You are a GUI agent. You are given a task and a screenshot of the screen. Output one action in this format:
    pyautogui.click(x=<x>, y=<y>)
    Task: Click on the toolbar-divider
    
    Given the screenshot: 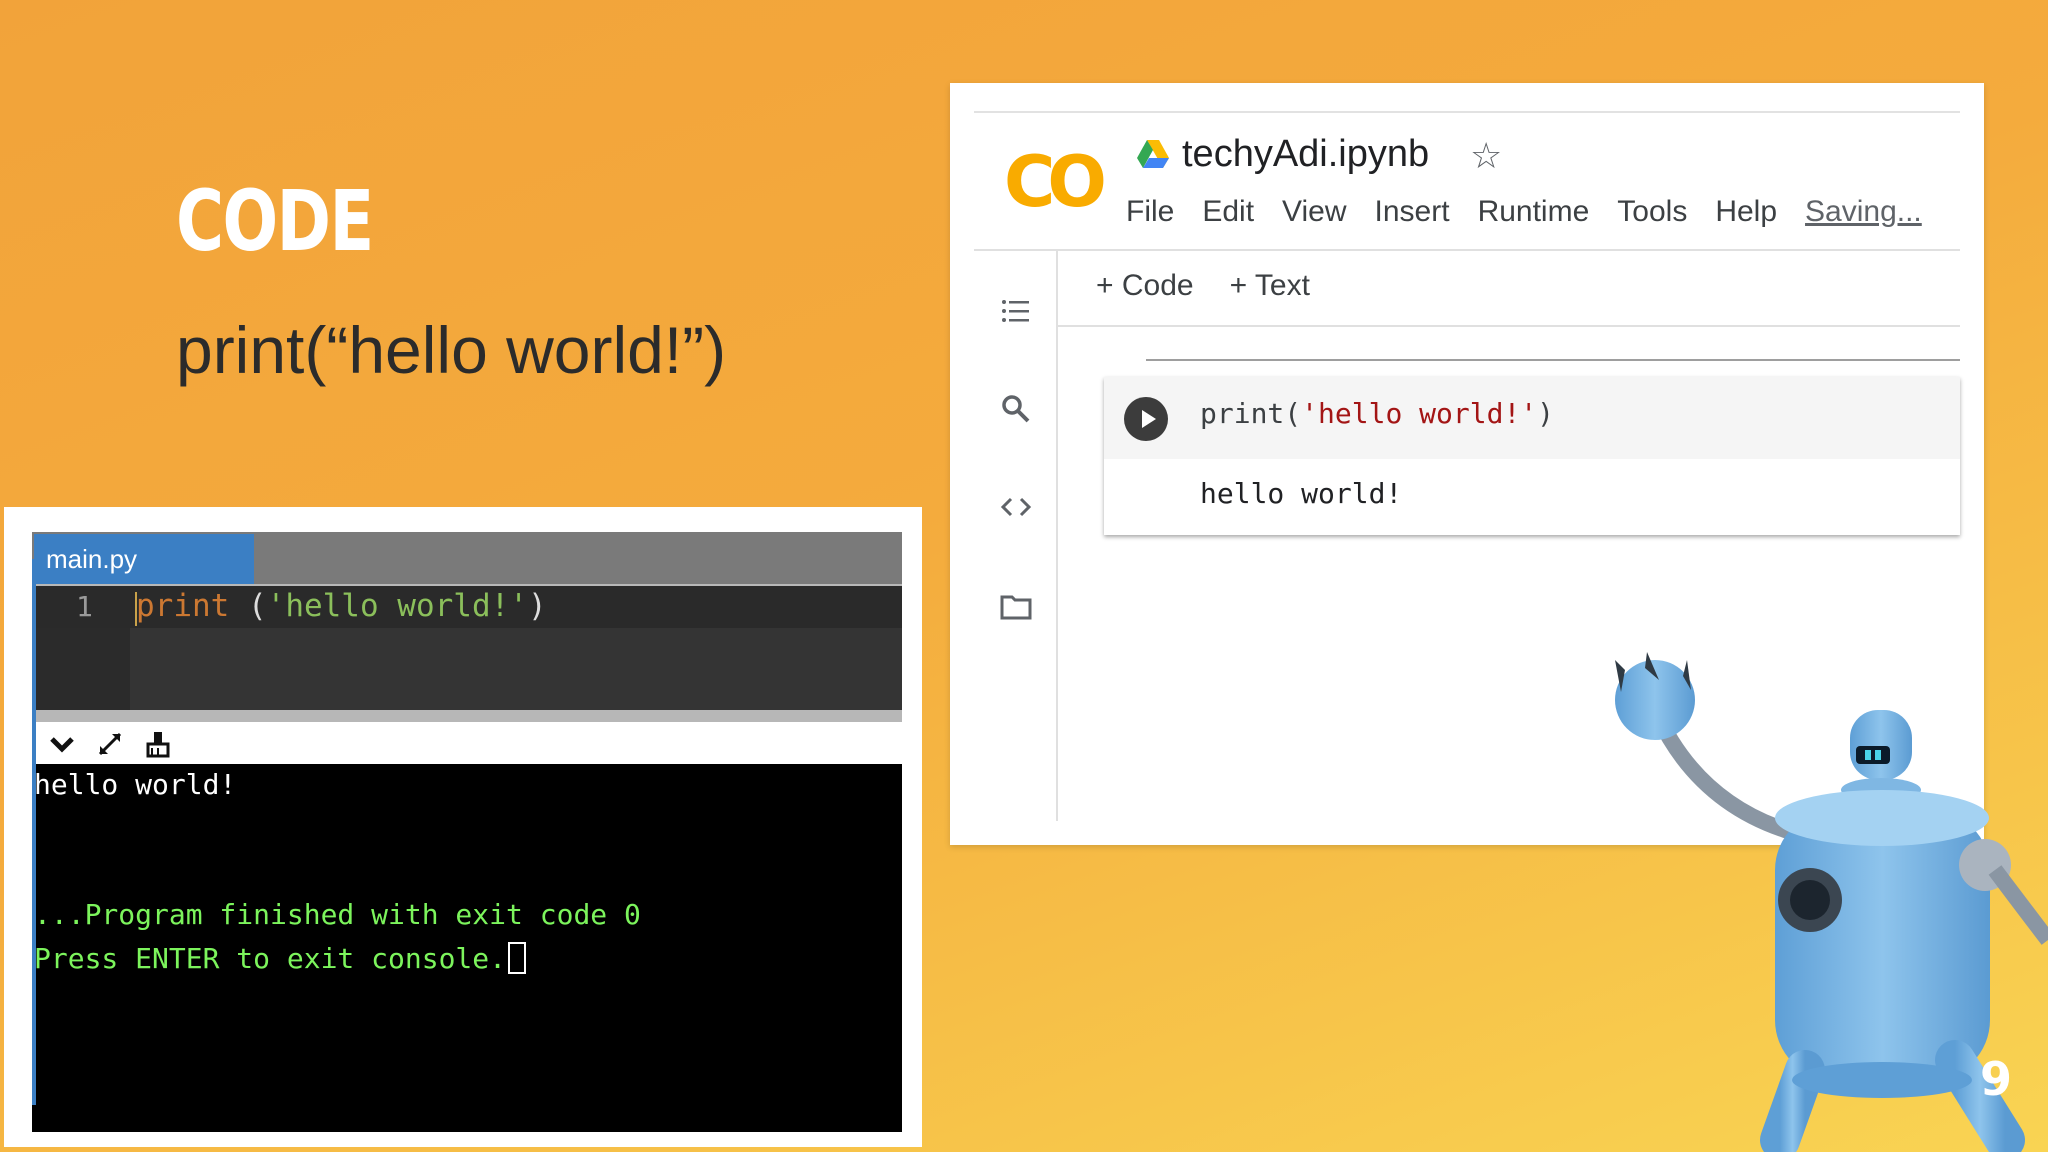 What is the action you would take?
    pyautogui.click(x=1509, y=326)
    